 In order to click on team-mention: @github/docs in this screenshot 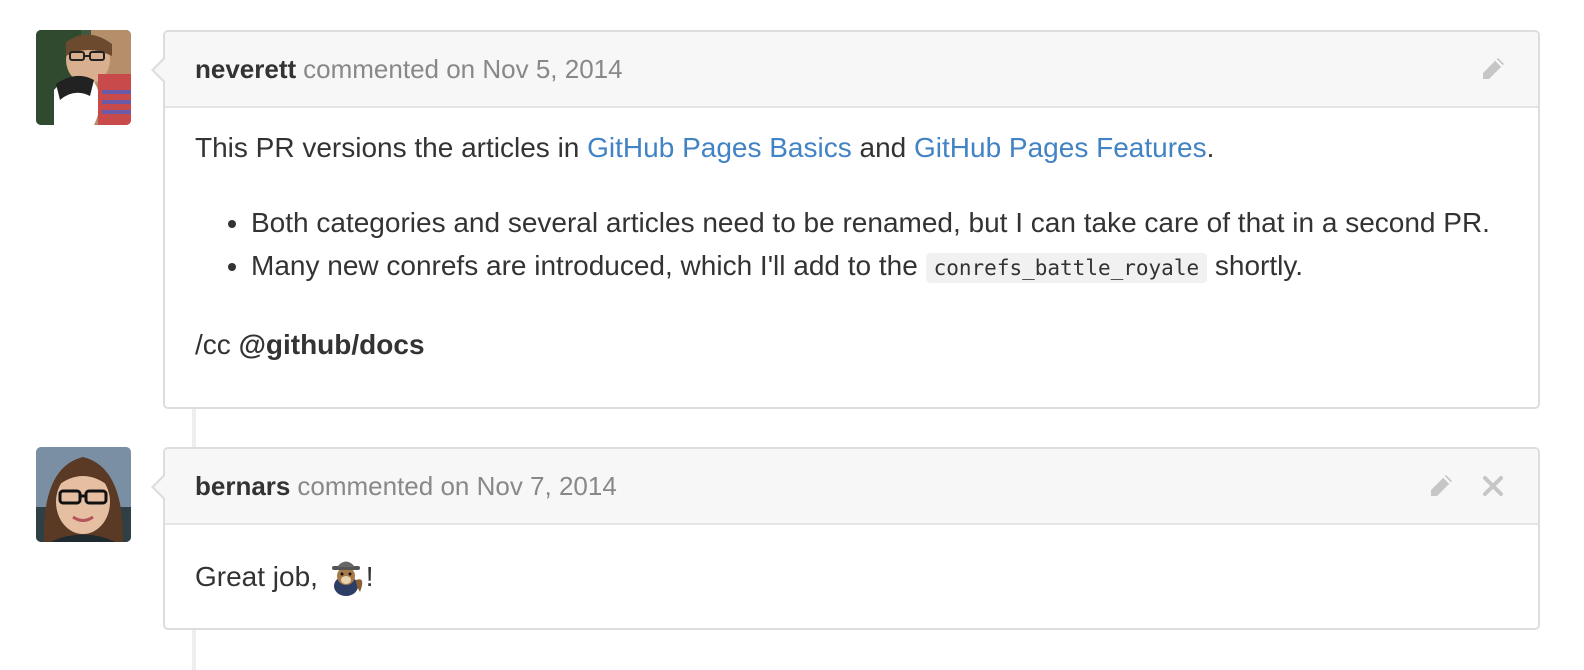, I will do `click(332, 344)`.